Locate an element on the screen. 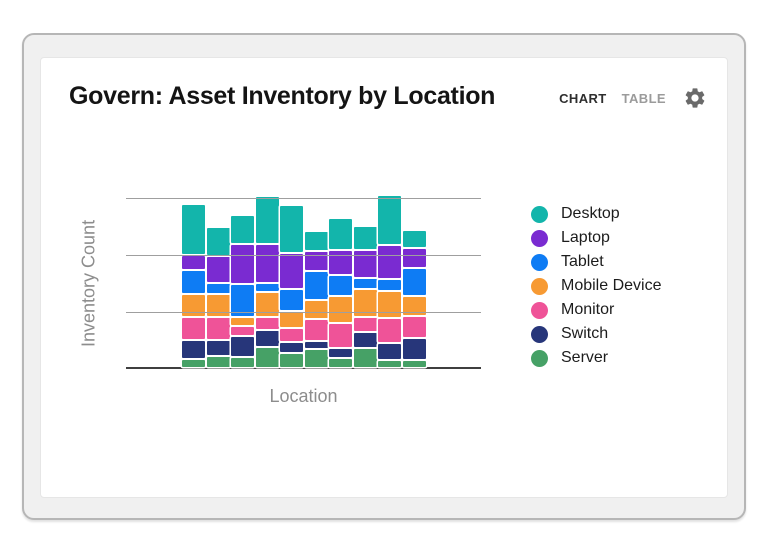  header-controls: CHART TABLE is located at coordinates (633, 98).